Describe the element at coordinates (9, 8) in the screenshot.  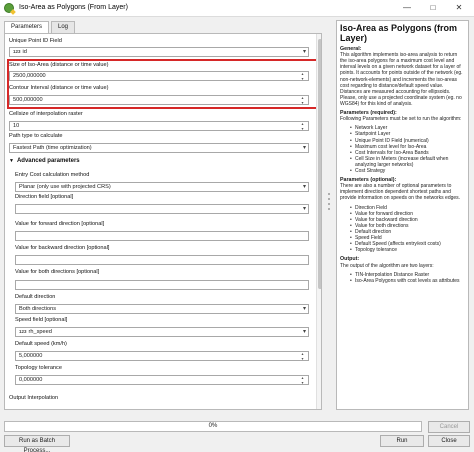
I see `qgis-logo-icon` at that location.